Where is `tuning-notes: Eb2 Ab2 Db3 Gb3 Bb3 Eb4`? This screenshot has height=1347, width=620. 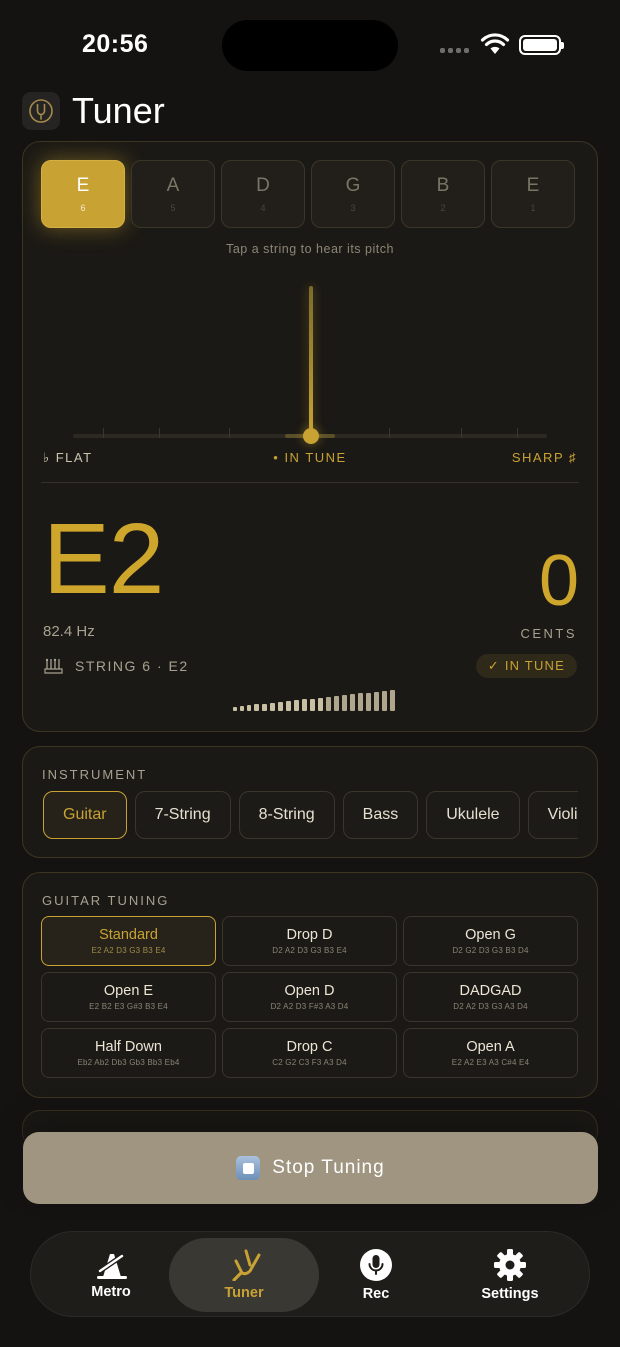
tuning-notes: Eb2 Ab2 Db3 Gb3 Bb3 Eb4 is located at coordinates (128, 1062).